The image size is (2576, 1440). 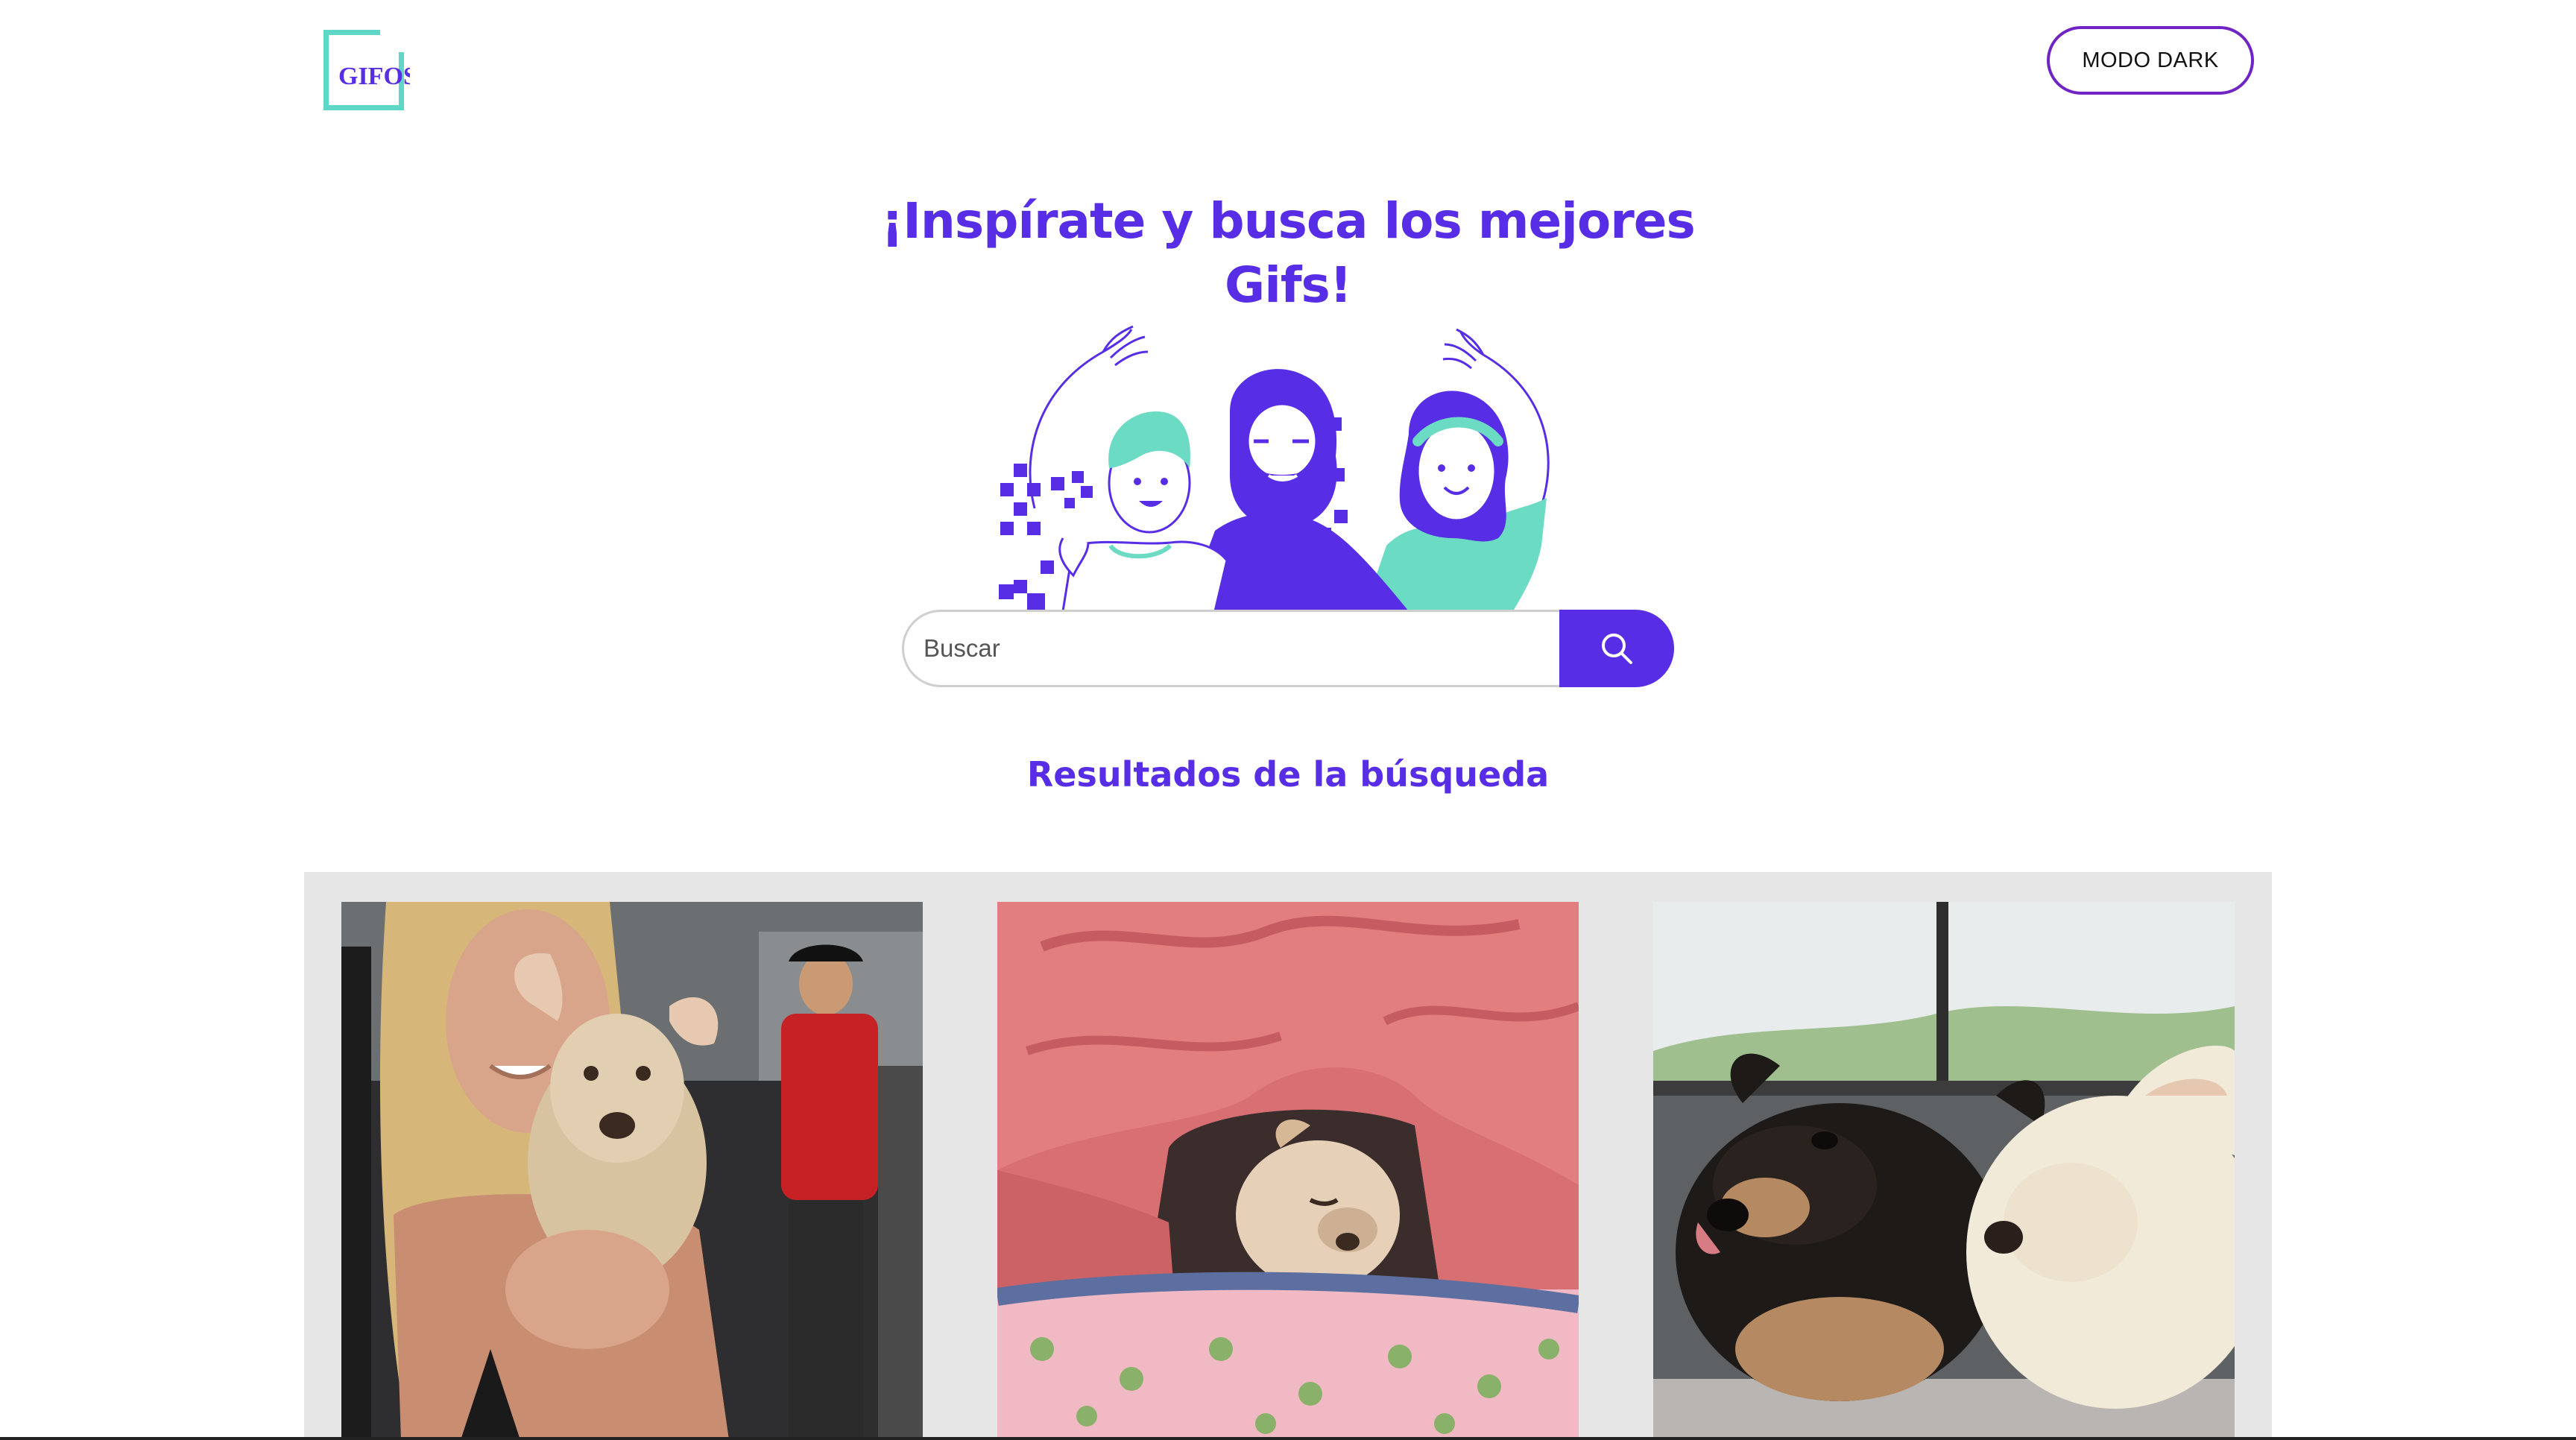 I want to click on hero-title-line2: Gifs!, so click(x=1288, y=285).